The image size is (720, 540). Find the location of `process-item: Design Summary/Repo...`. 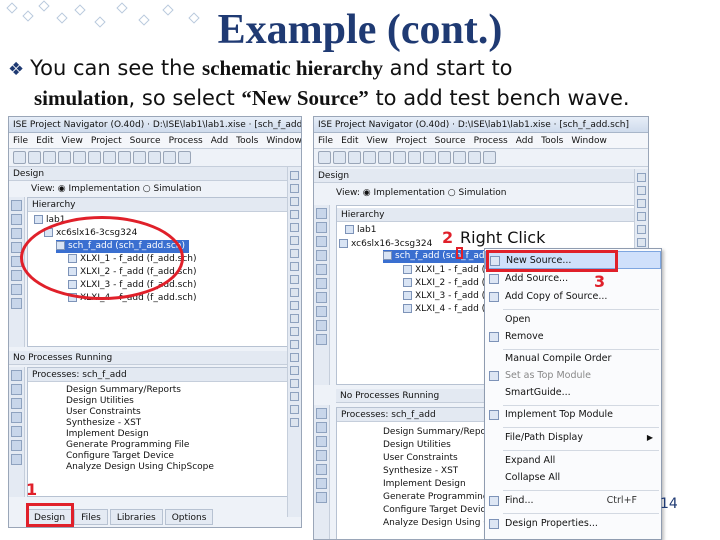

process-item: Design Summary/Repo... is located at coordinates (439, 432).